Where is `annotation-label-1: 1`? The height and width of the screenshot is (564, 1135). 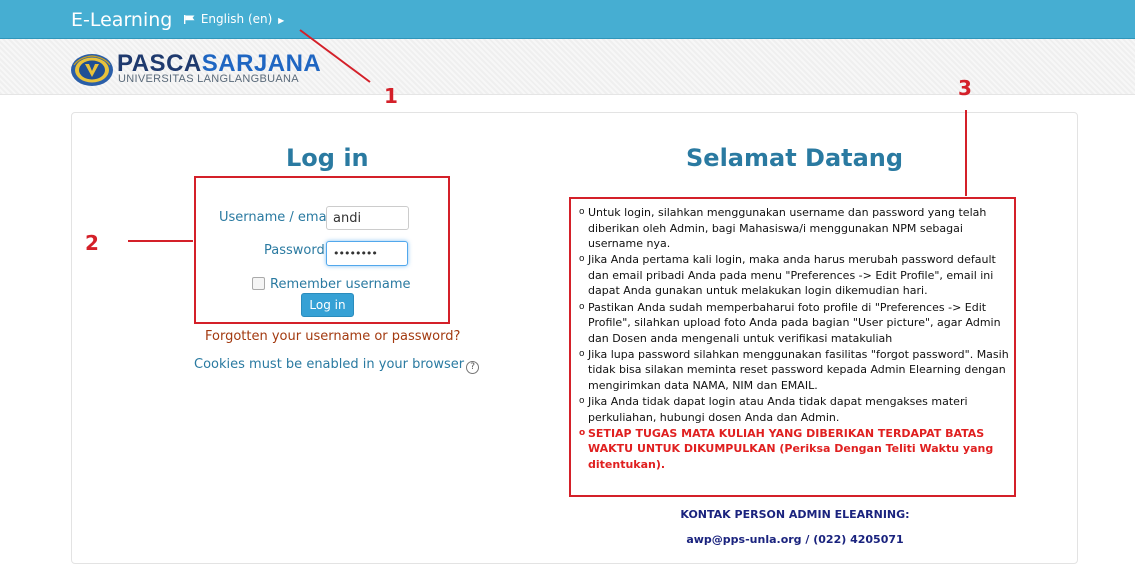 annotation-label-1: 1 is located at coordinates (391, 96).